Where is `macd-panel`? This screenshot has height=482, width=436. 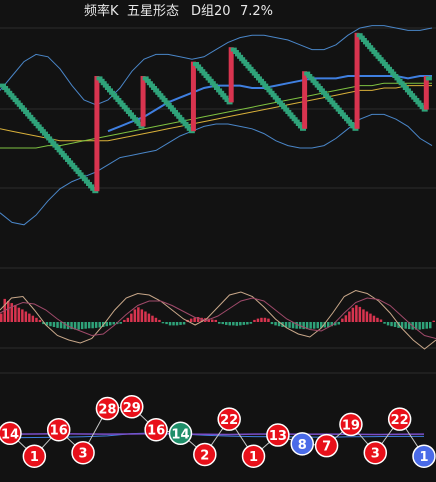 macd-panel is located at coordinates (218, 319).